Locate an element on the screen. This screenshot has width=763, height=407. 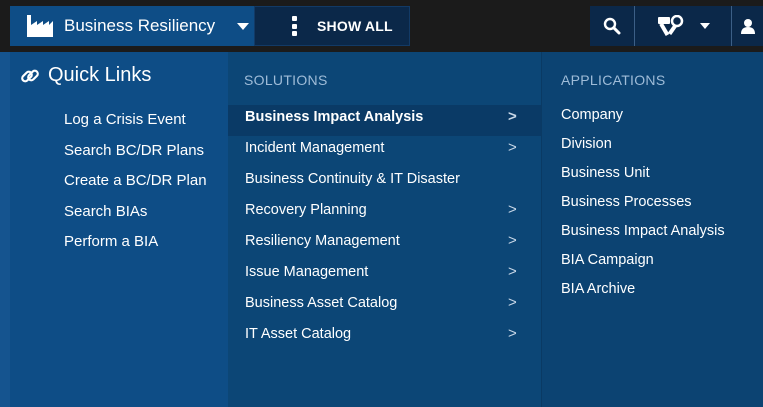
applications-heading: APPLICATIONS is located at coordinates (613, 80).